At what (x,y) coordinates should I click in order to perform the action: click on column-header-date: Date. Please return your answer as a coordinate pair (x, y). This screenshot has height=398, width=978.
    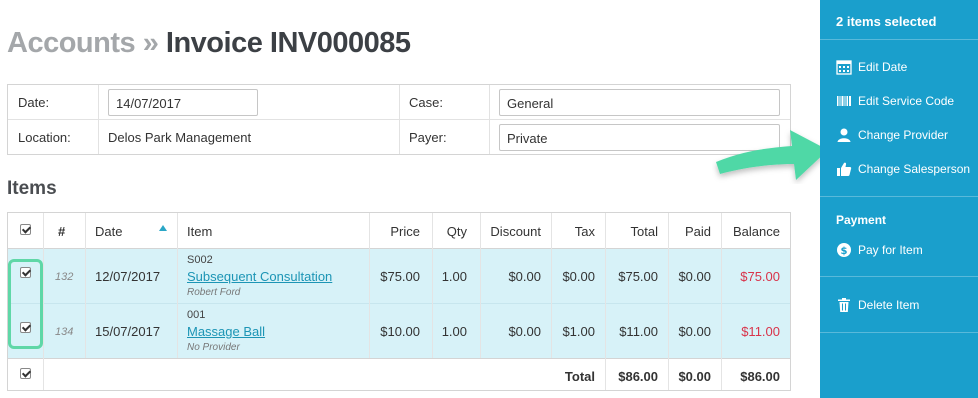
    Looking at the image, I should click on (108, 231).